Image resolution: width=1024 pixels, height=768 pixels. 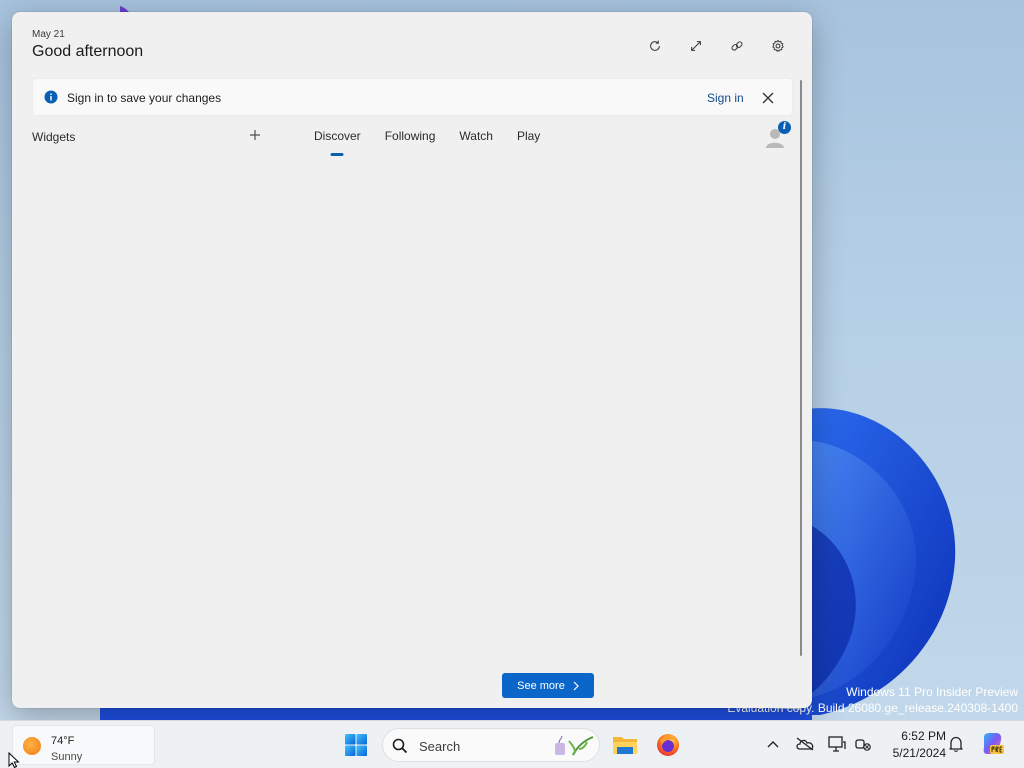 I want to click on clock-time: 6:52 PM, so click(x=923, y=736).